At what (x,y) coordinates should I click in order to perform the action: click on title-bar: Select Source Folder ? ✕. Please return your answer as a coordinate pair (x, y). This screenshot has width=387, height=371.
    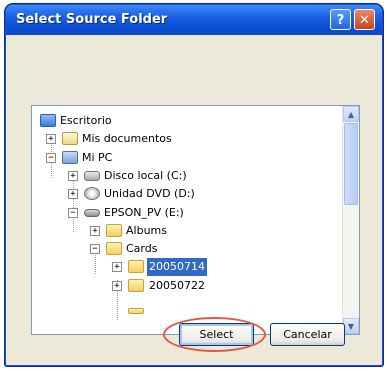
    Looking at the image, I should click on (194, 20).